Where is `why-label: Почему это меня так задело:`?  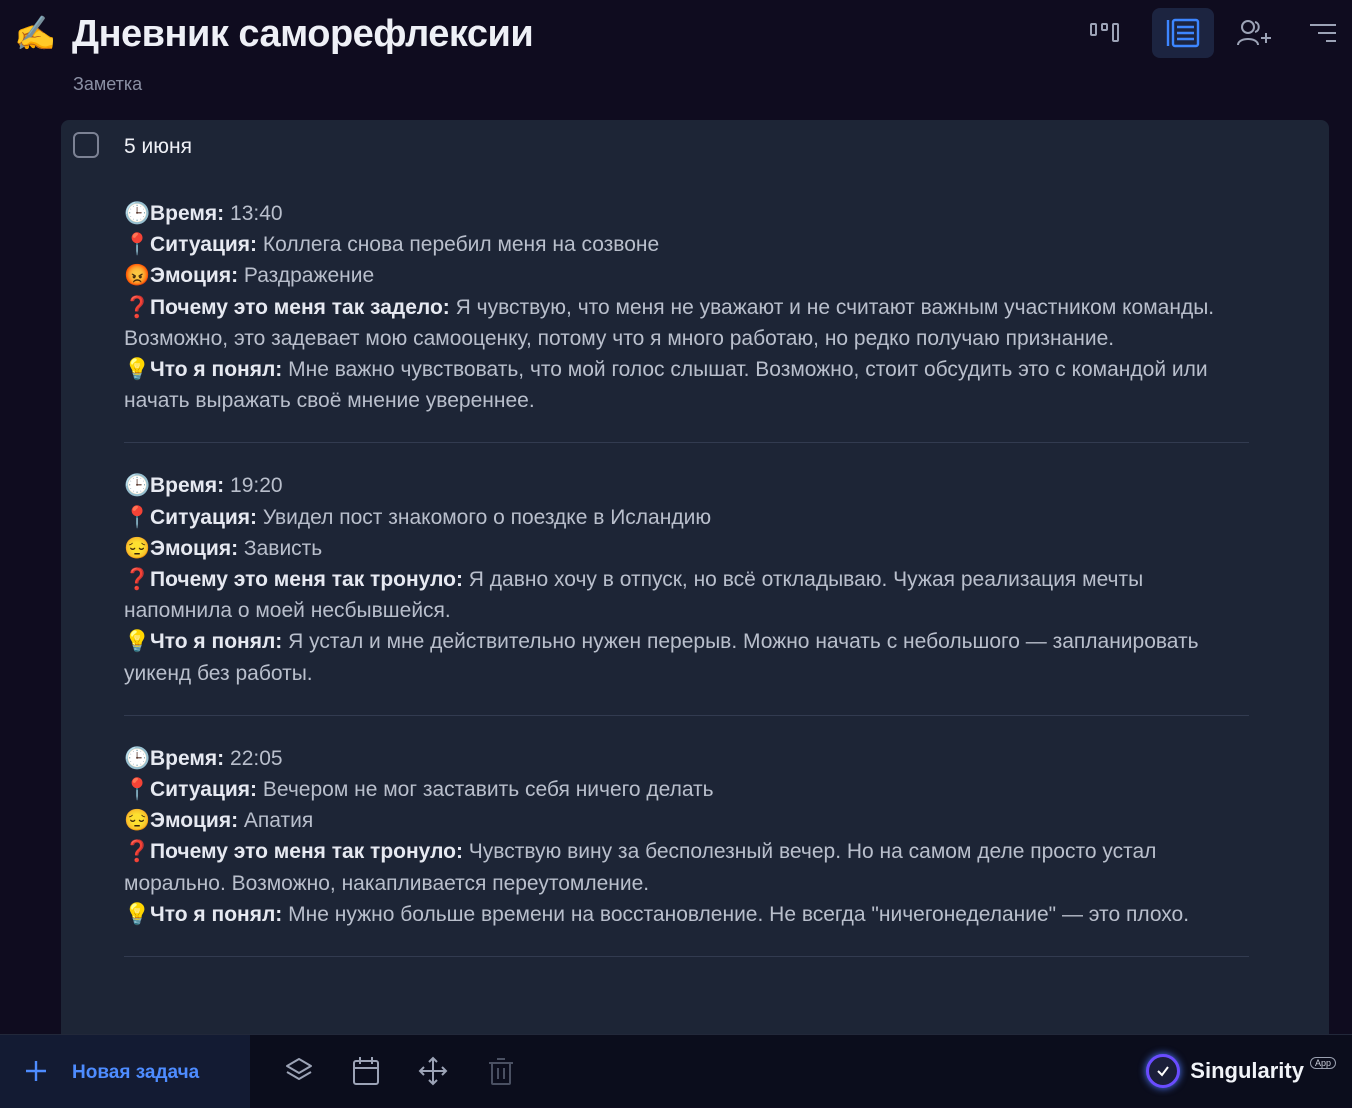 why-label: Почему это меня так задело: is located at coordinates (300, 307).